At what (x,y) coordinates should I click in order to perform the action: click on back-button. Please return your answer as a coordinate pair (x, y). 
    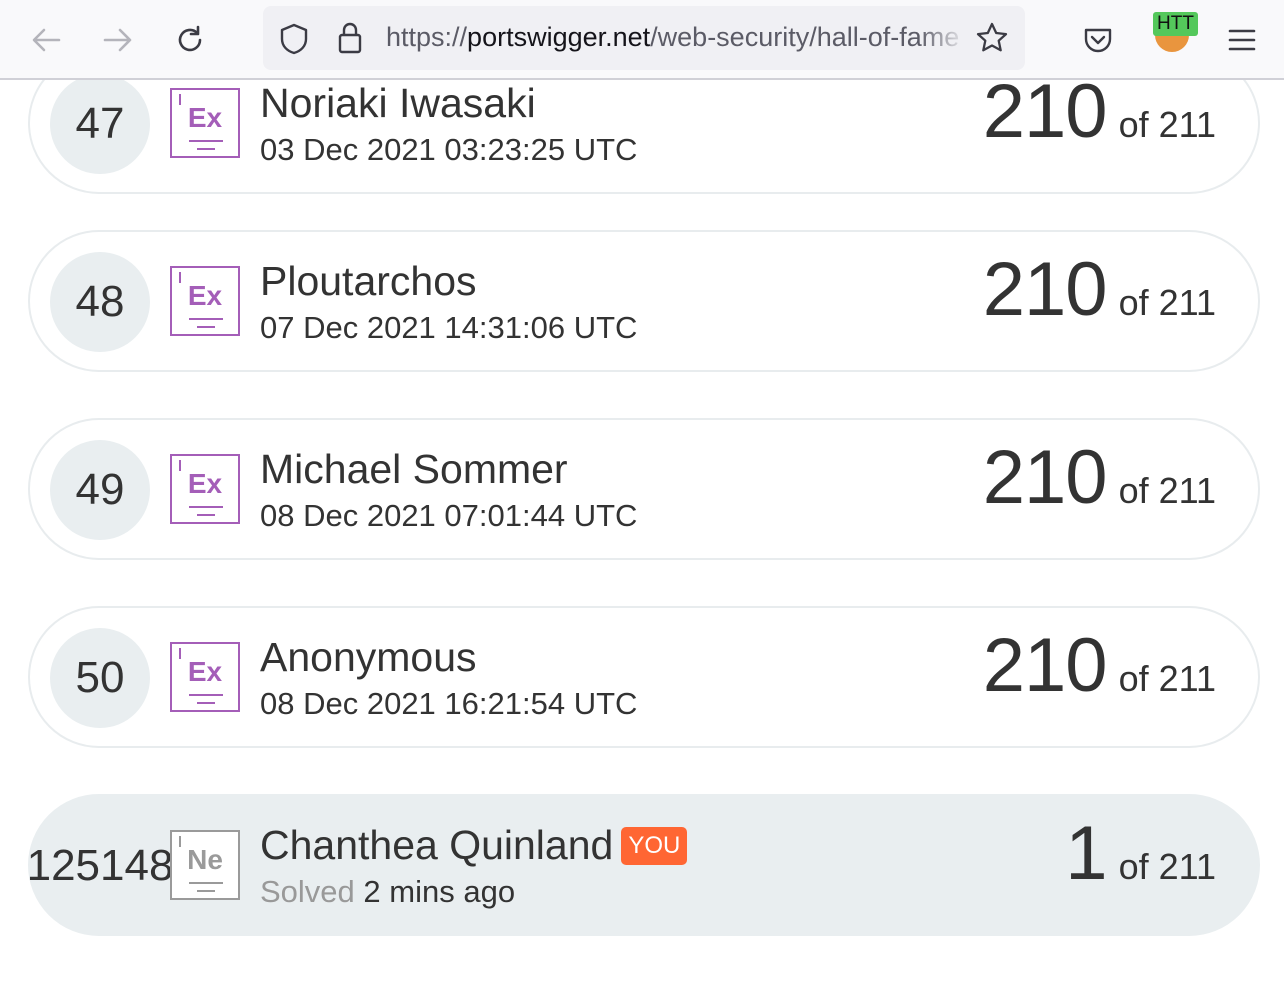
    Looking at the image, I should click on (46, 40).